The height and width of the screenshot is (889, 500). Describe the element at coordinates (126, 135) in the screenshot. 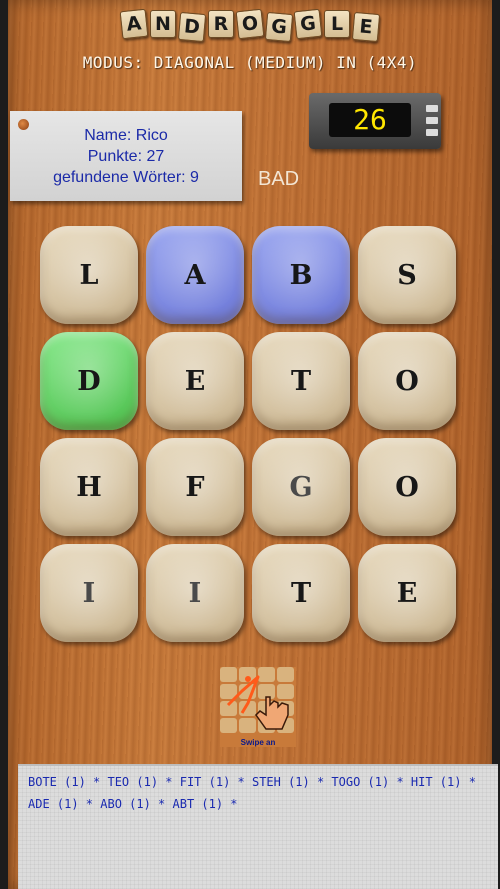

I see `player-name: Name: Rico` at that location.